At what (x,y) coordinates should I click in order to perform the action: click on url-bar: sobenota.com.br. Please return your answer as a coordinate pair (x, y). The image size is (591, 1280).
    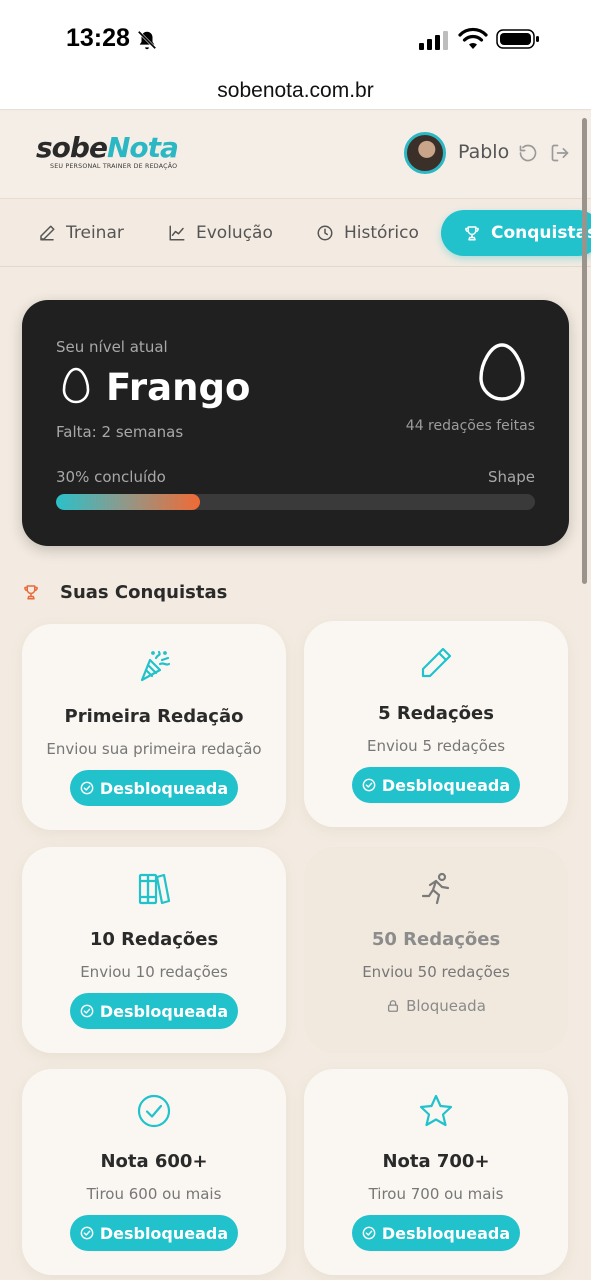
    Looking at the image, I should click on (295, 93).